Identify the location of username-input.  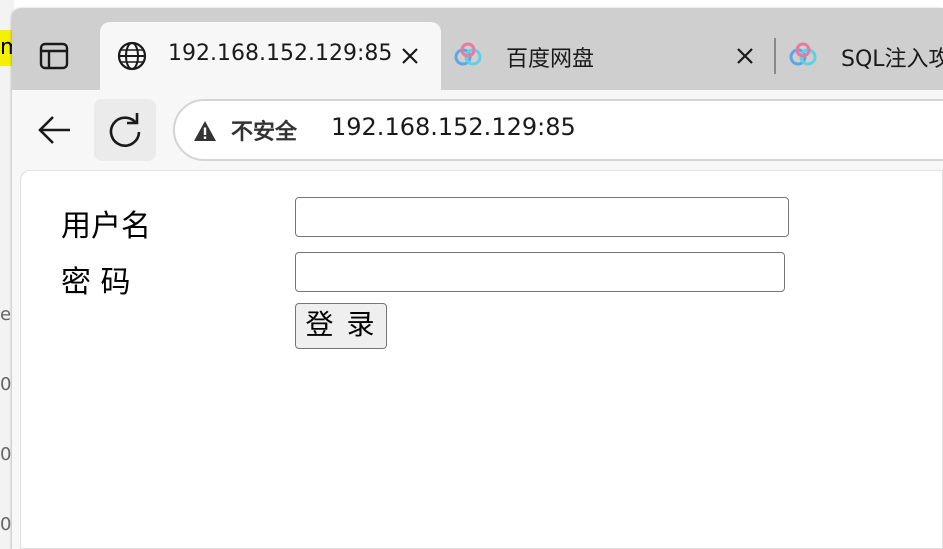
(542, 217).